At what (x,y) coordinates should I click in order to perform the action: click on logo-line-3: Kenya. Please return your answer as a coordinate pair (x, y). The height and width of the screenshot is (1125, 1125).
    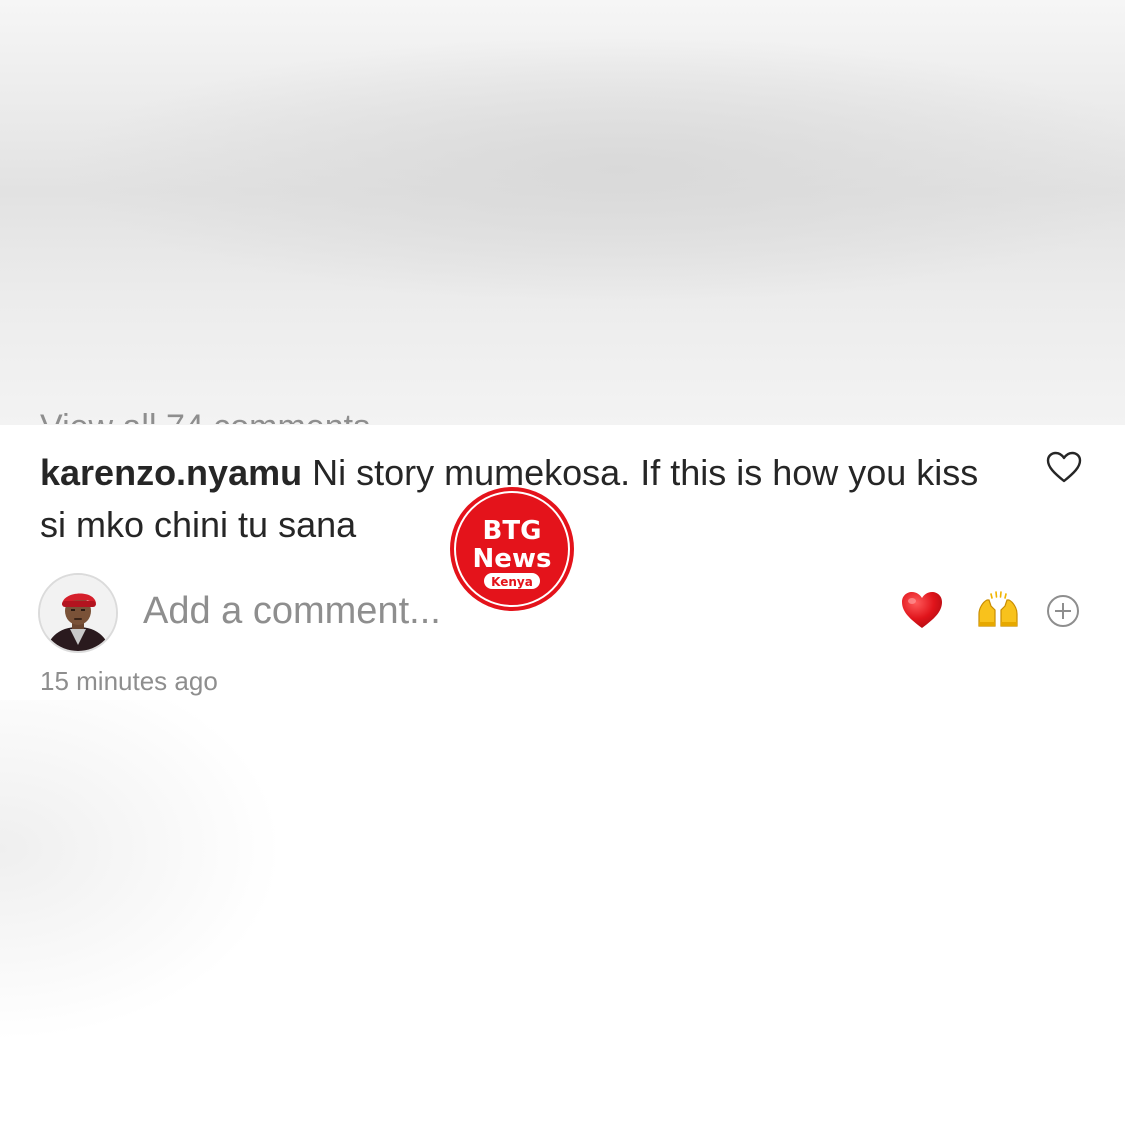
    Looking at the image, I should click on (512, 582).